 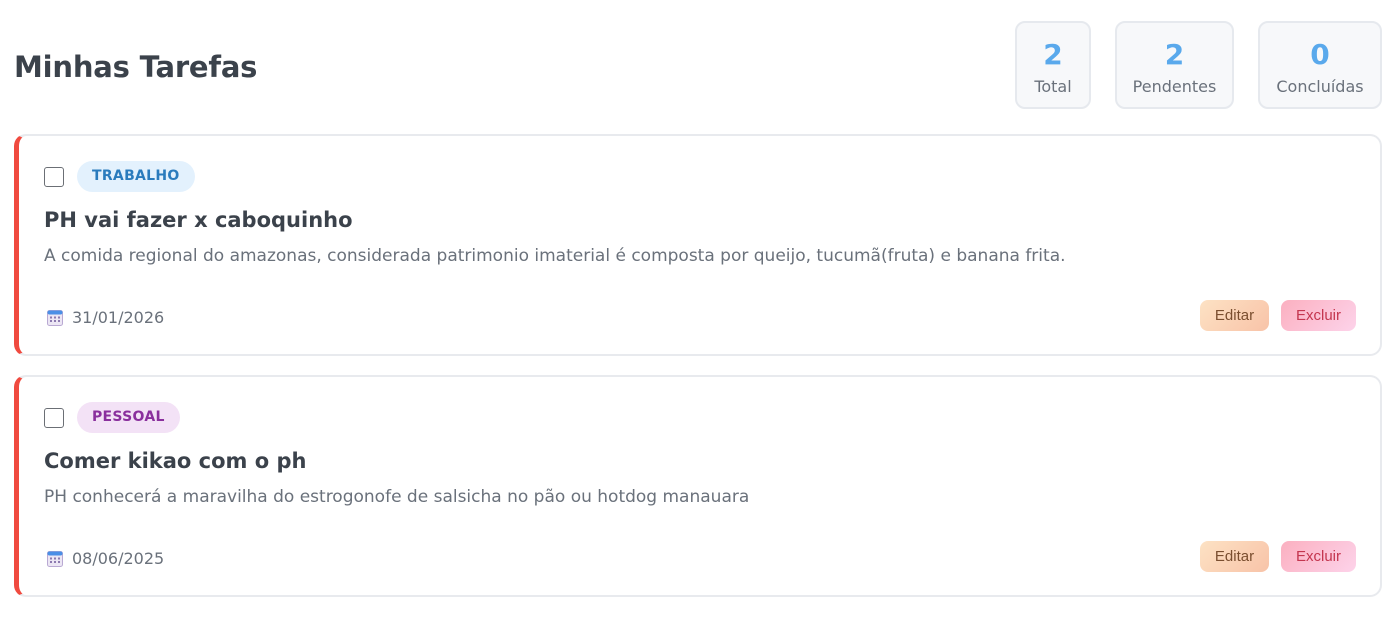 I want to click on category-badge: PESSOAL, so click(x=128, y=417).